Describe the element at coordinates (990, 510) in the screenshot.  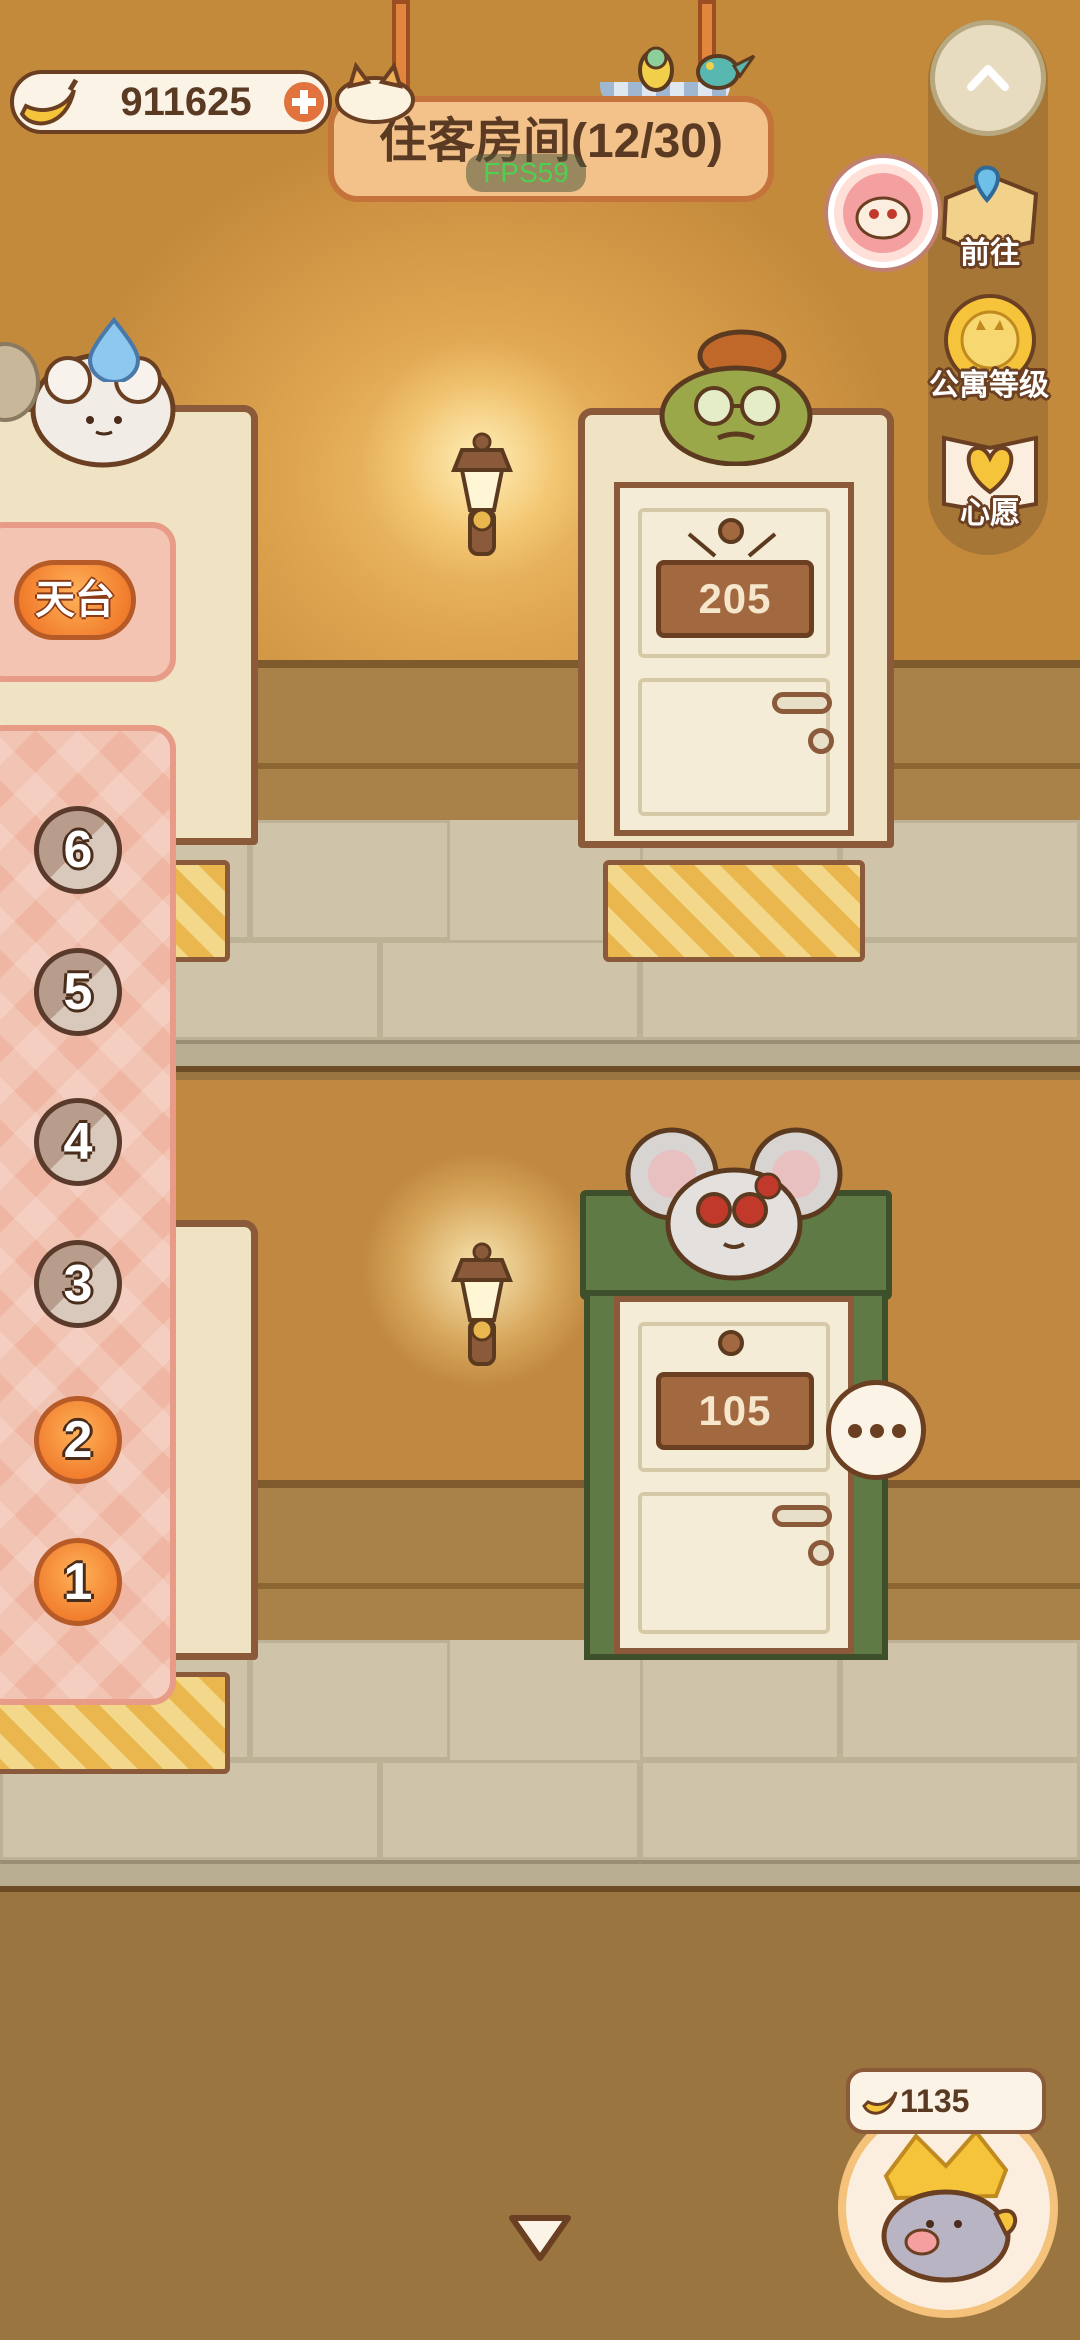
I see `wish-label: 心愿` at that location.